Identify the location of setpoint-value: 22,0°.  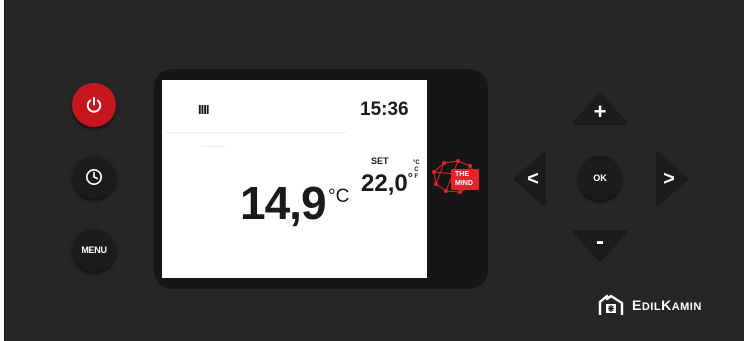
(387, 184).